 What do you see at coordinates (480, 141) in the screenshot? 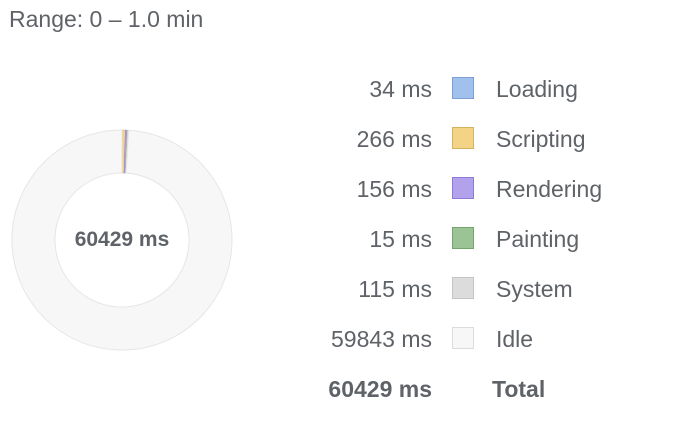
I see `legend-row-scripting: 266 ms Scripting` at bounding box center [480, 141].